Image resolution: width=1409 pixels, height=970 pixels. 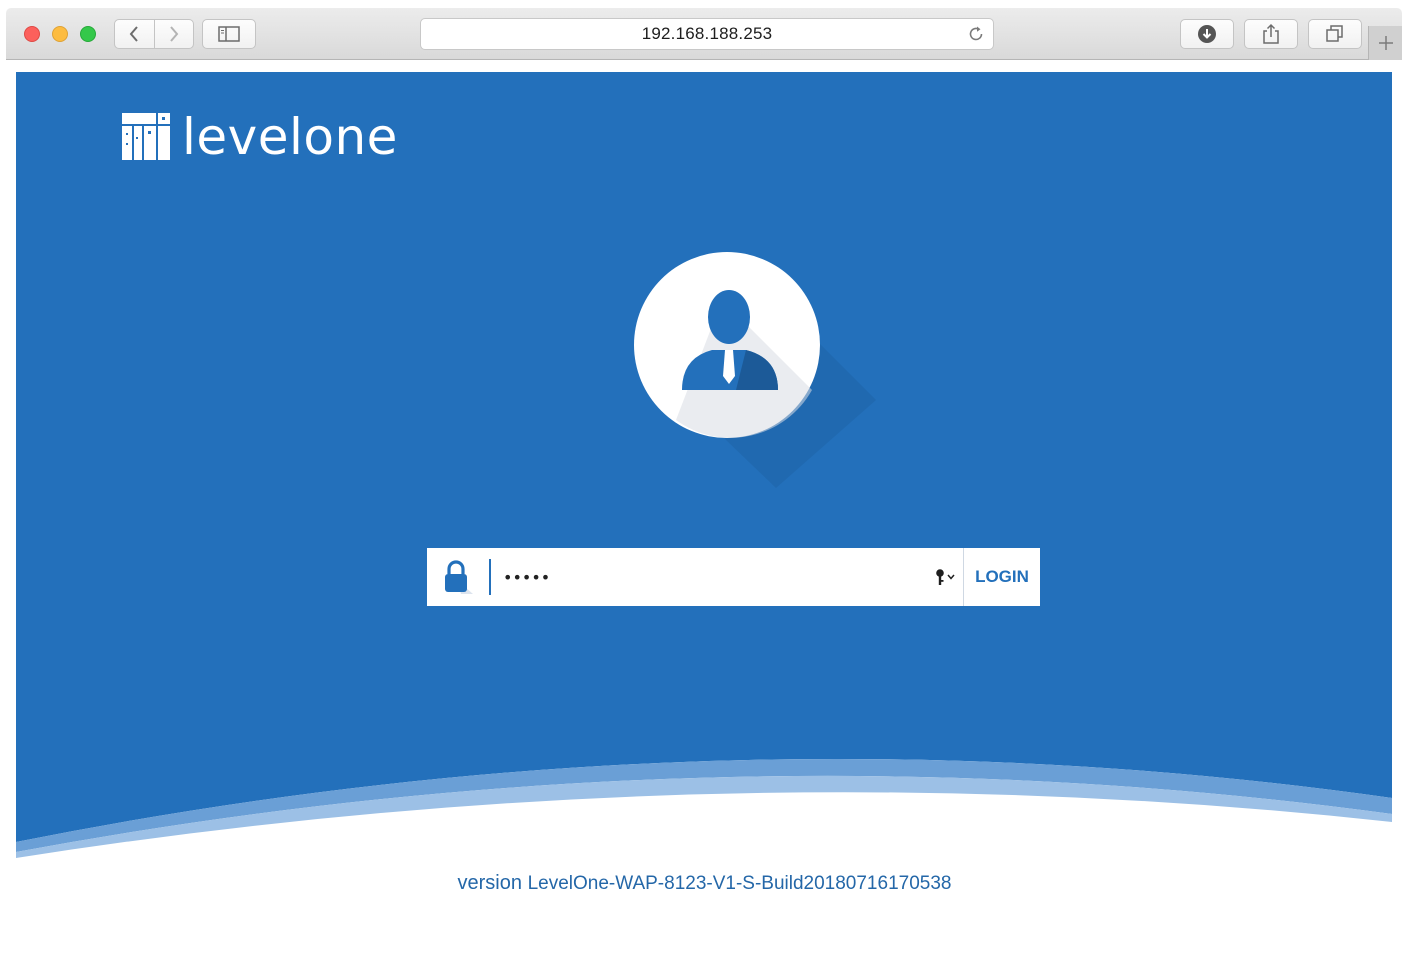 I want to click on url-text: 192.168.188.253, so click(x=707, y=33).